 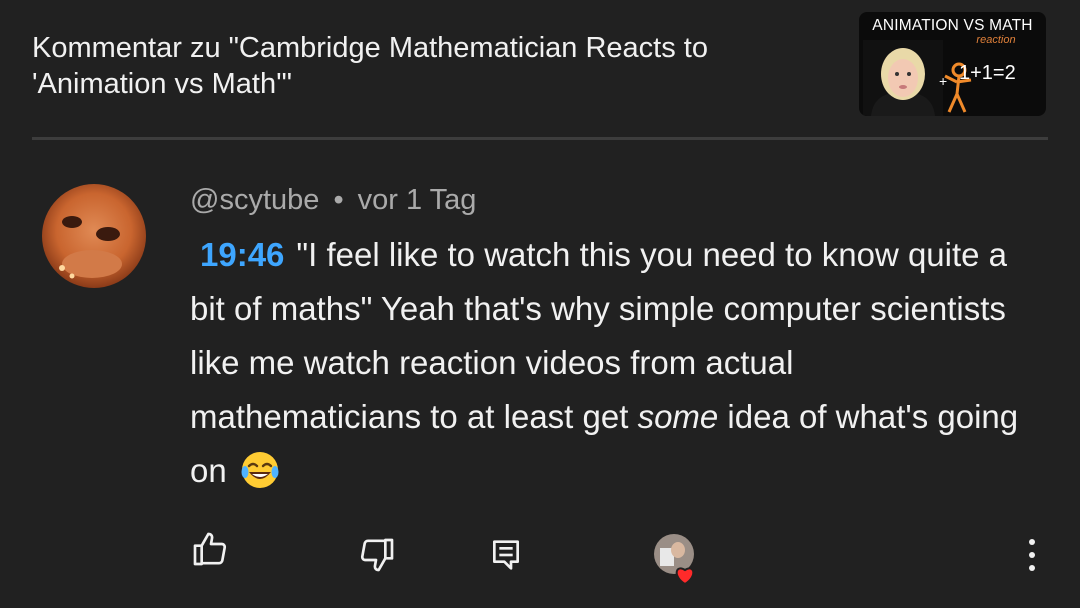 I want to click on video-thumbnail: + ANIMATION VS MATH reaction 1+1=2, so click(x=952, y=64).